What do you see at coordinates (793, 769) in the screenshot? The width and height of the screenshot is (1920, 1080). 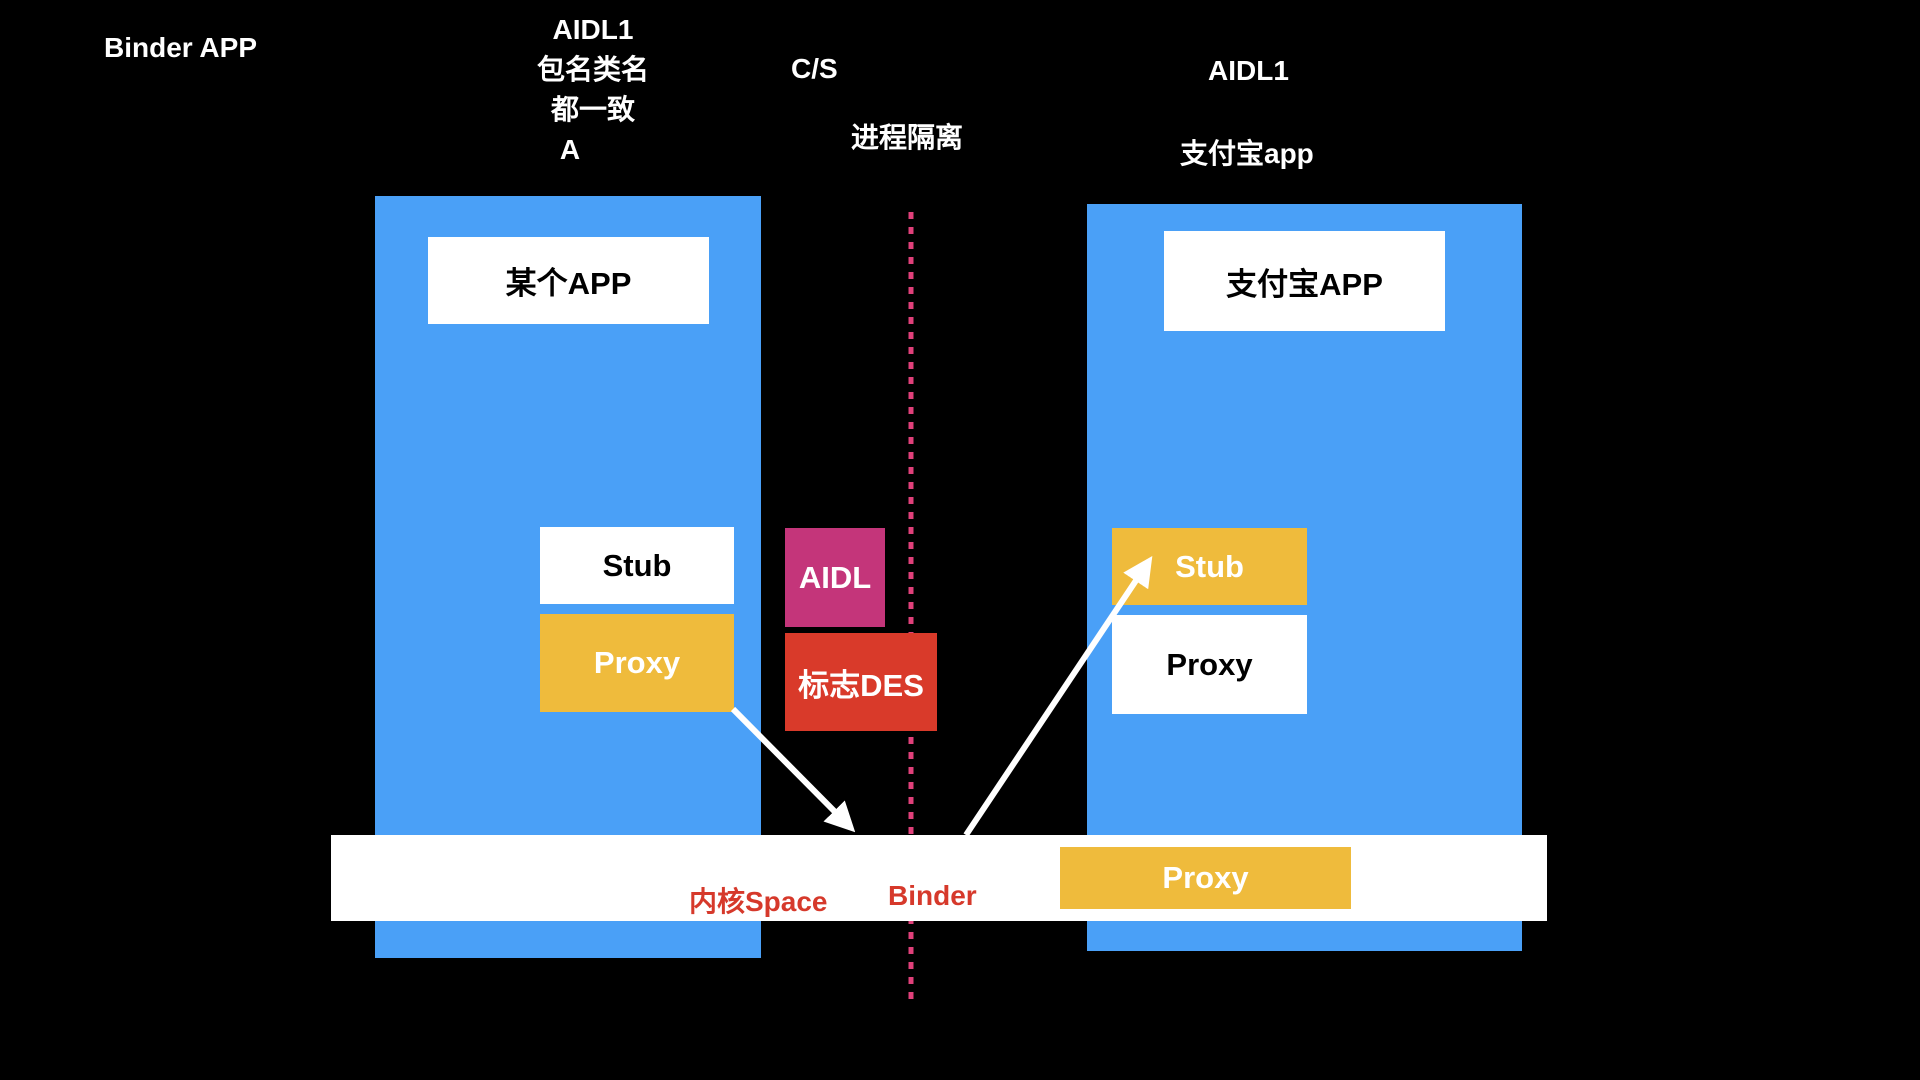 I see `proxy-to-binder-arrow` at bounding box center [793, 769].